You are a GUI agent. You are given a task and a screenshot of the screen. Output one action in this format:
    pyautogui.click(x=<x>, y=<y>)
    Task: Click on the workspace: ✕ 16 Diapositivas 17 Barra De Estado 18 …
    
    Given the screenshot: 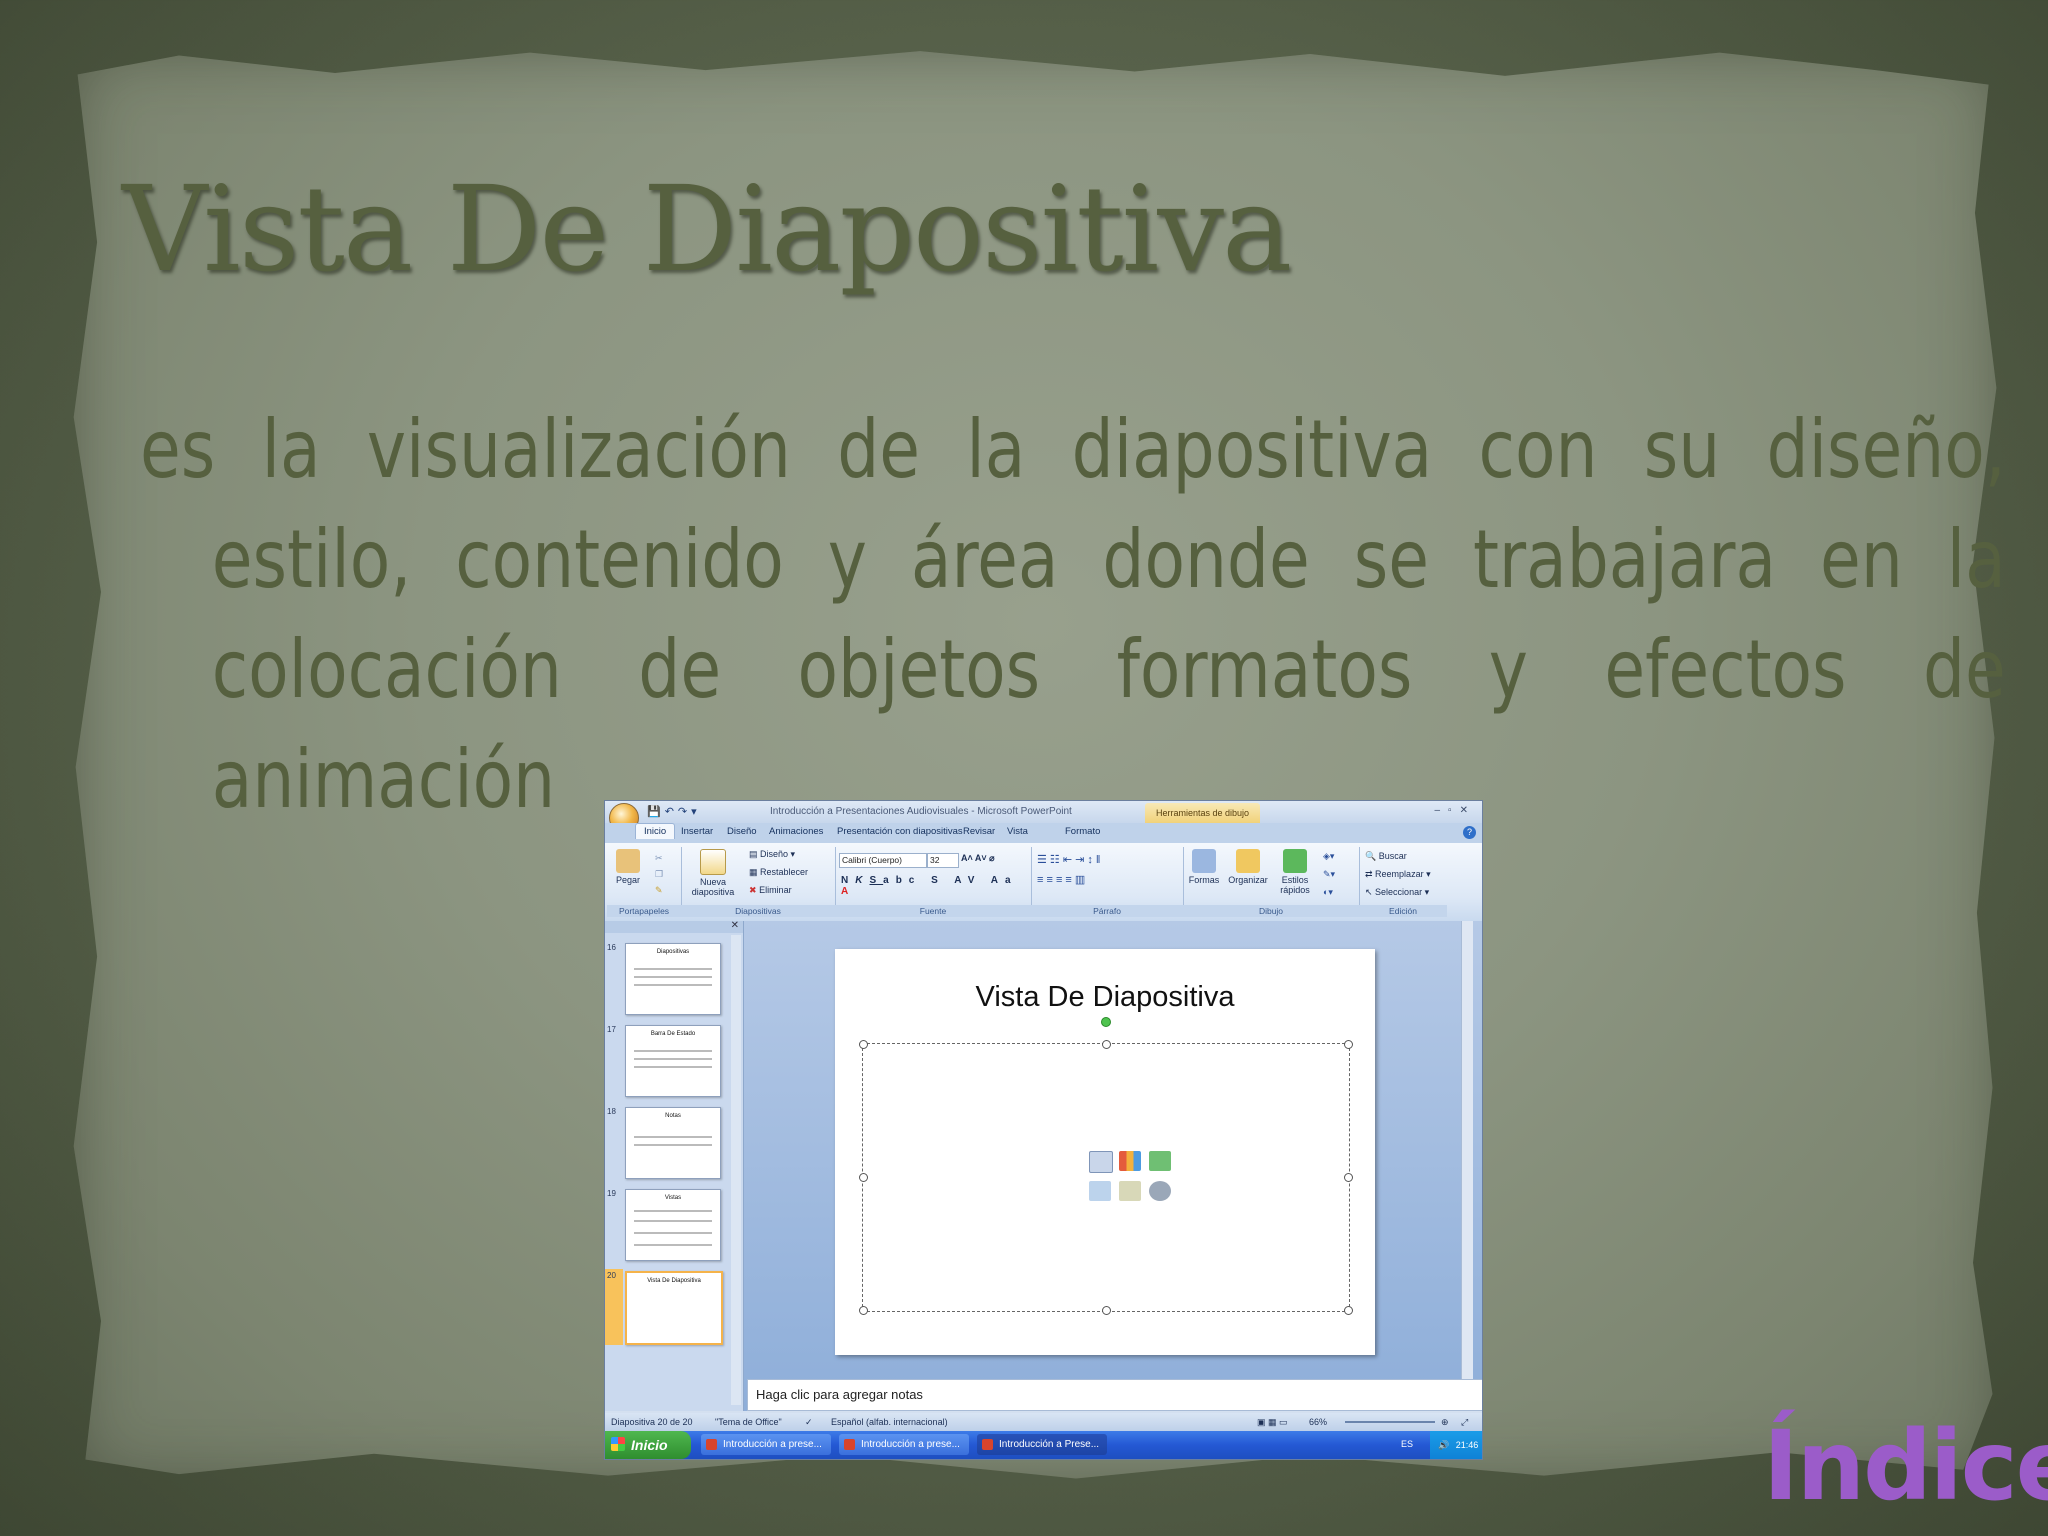 What is the action you would take?
    pyautogui.click(x=1043, y=1165)
    